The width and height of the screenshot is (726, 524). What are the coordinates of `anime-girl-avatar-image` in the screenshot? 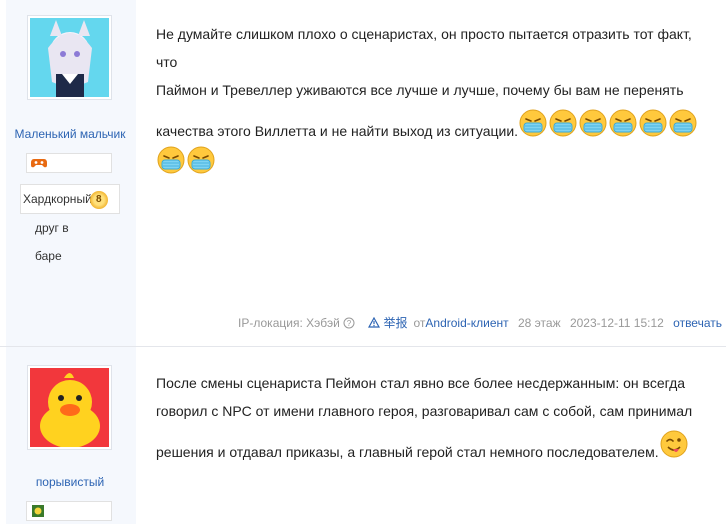 It's located at (69, 57).